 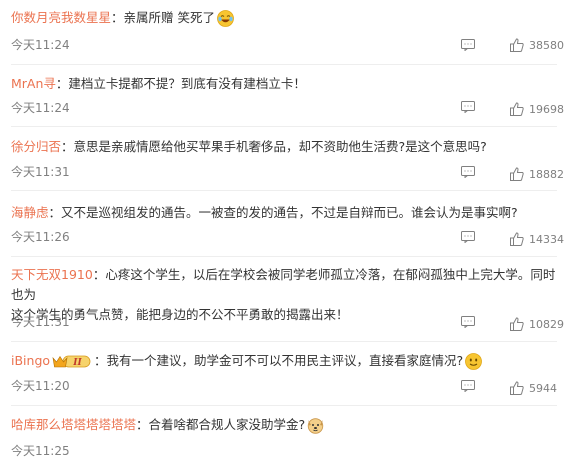 I want to click on comment-line: iBingo II ：我有一个建议，助学金可不可以不用民主评议，直接看家庭情况?, so click(x=285, y=361).